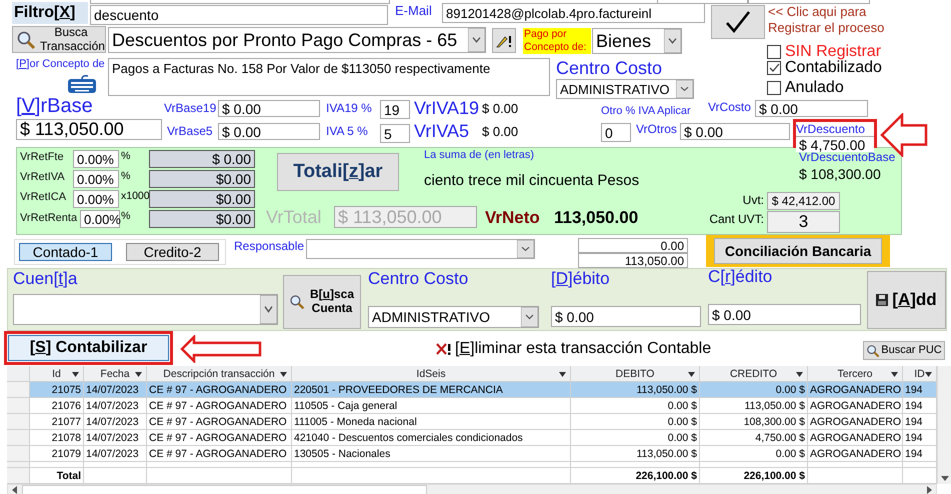 This screenshot has width=951, height=494. Describe the element at coordinates (847, 157) in the screenshot. I see `discount-base-label: VrDescuentoBase` at that location.